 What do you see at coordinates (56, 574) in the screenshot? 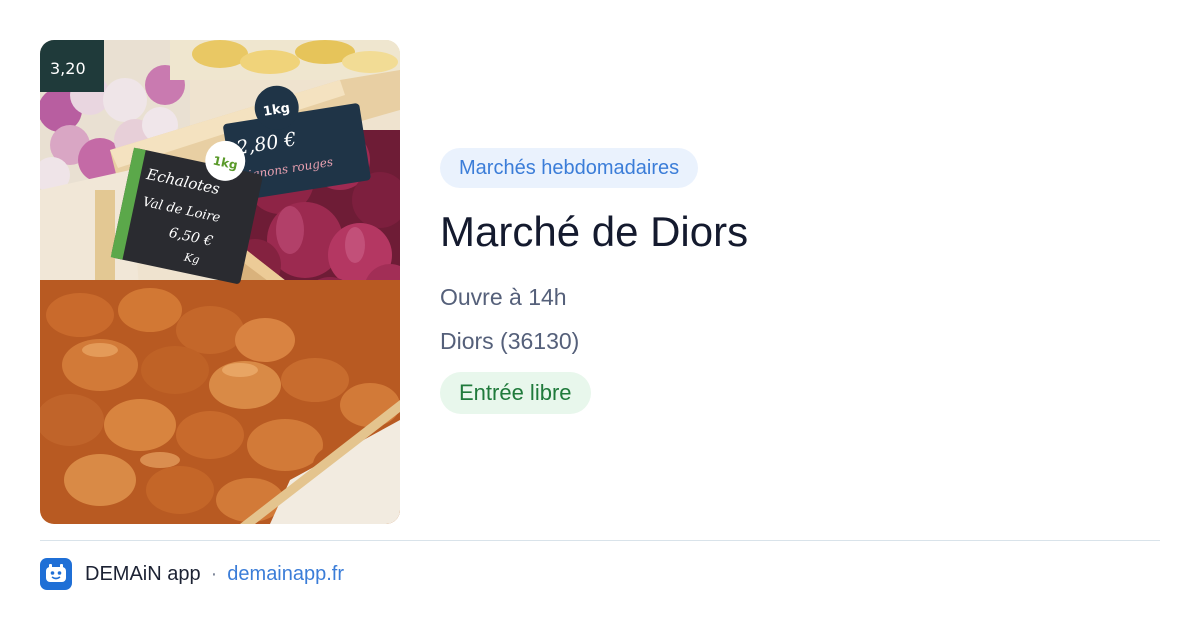
I see `demain-app-logo-icon` at bounding box center [56, 574].